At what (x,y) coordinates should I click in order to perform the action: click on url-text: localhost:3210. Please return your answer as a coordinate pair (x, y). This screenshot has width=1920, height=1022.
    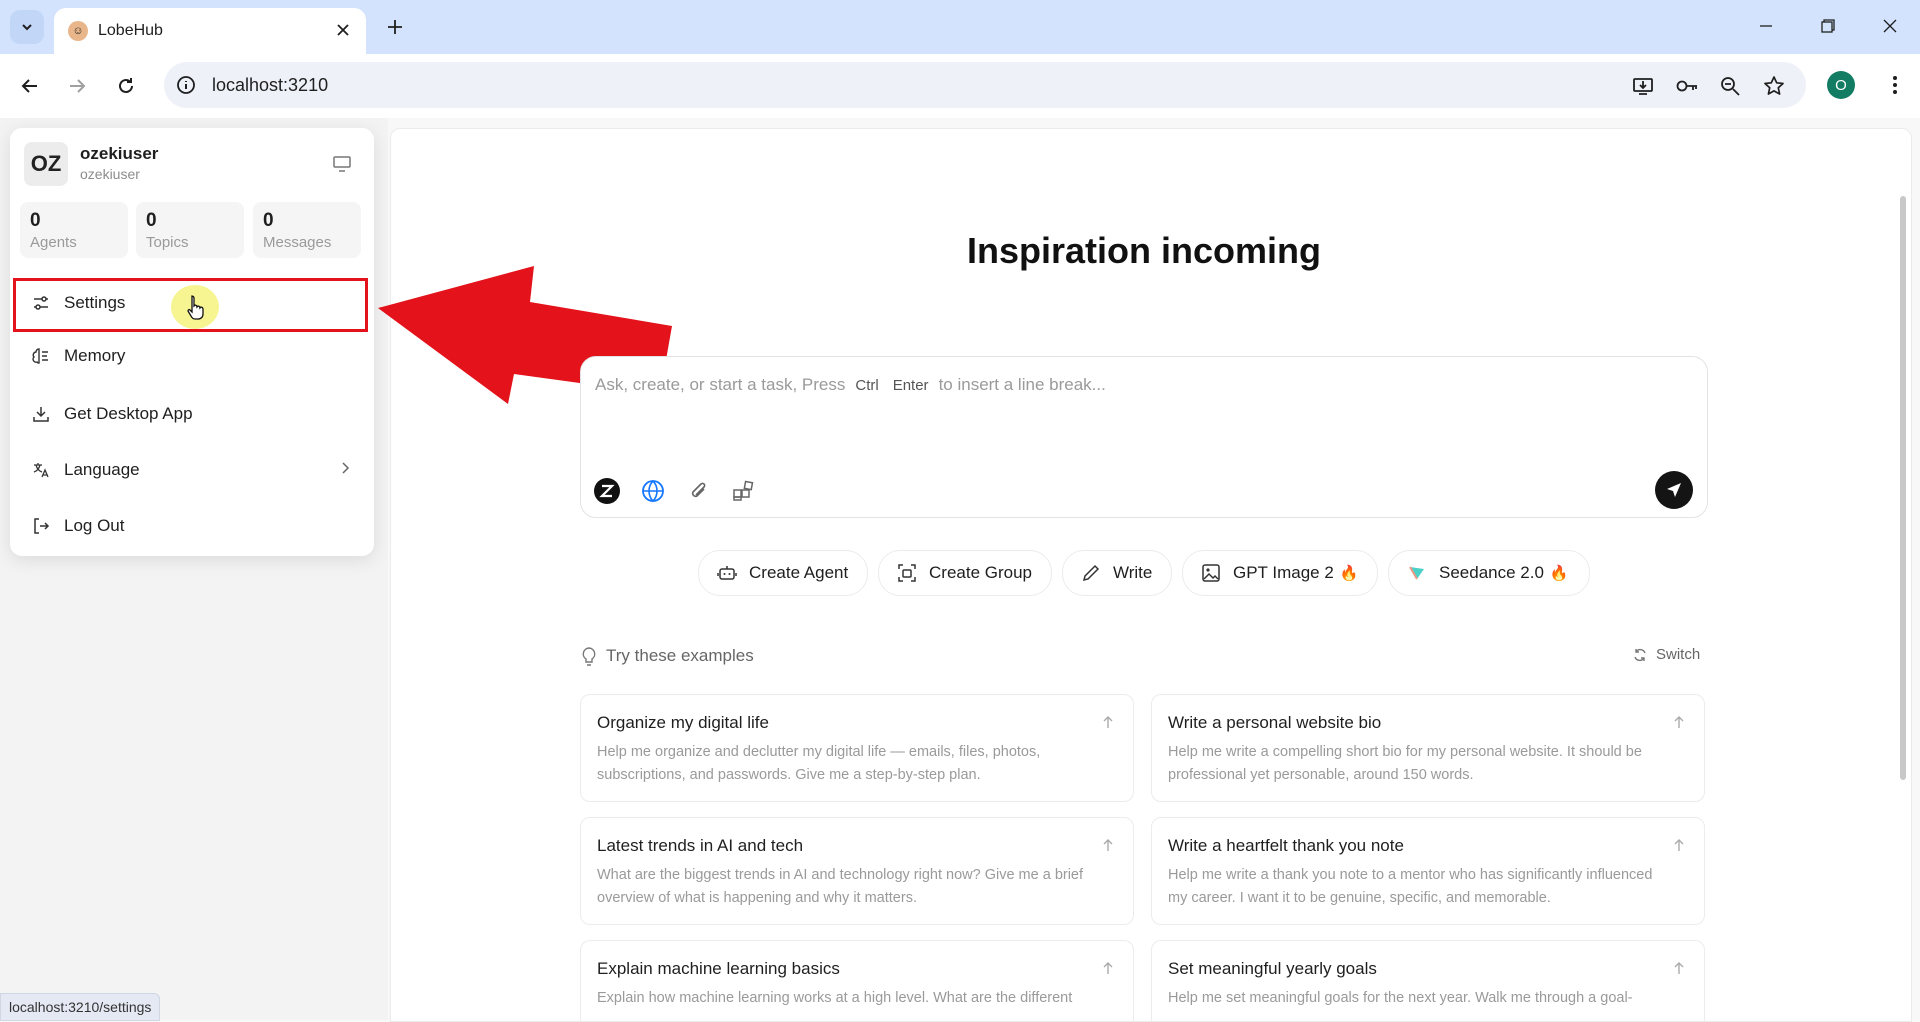
    Looking at the image, I should click on (270, 85).